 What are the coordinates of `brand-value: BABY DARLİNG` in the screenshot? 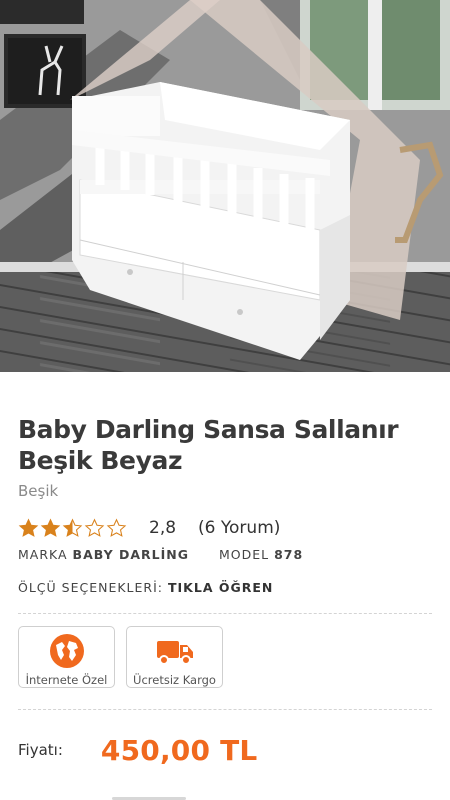 It's located at (131, 554).